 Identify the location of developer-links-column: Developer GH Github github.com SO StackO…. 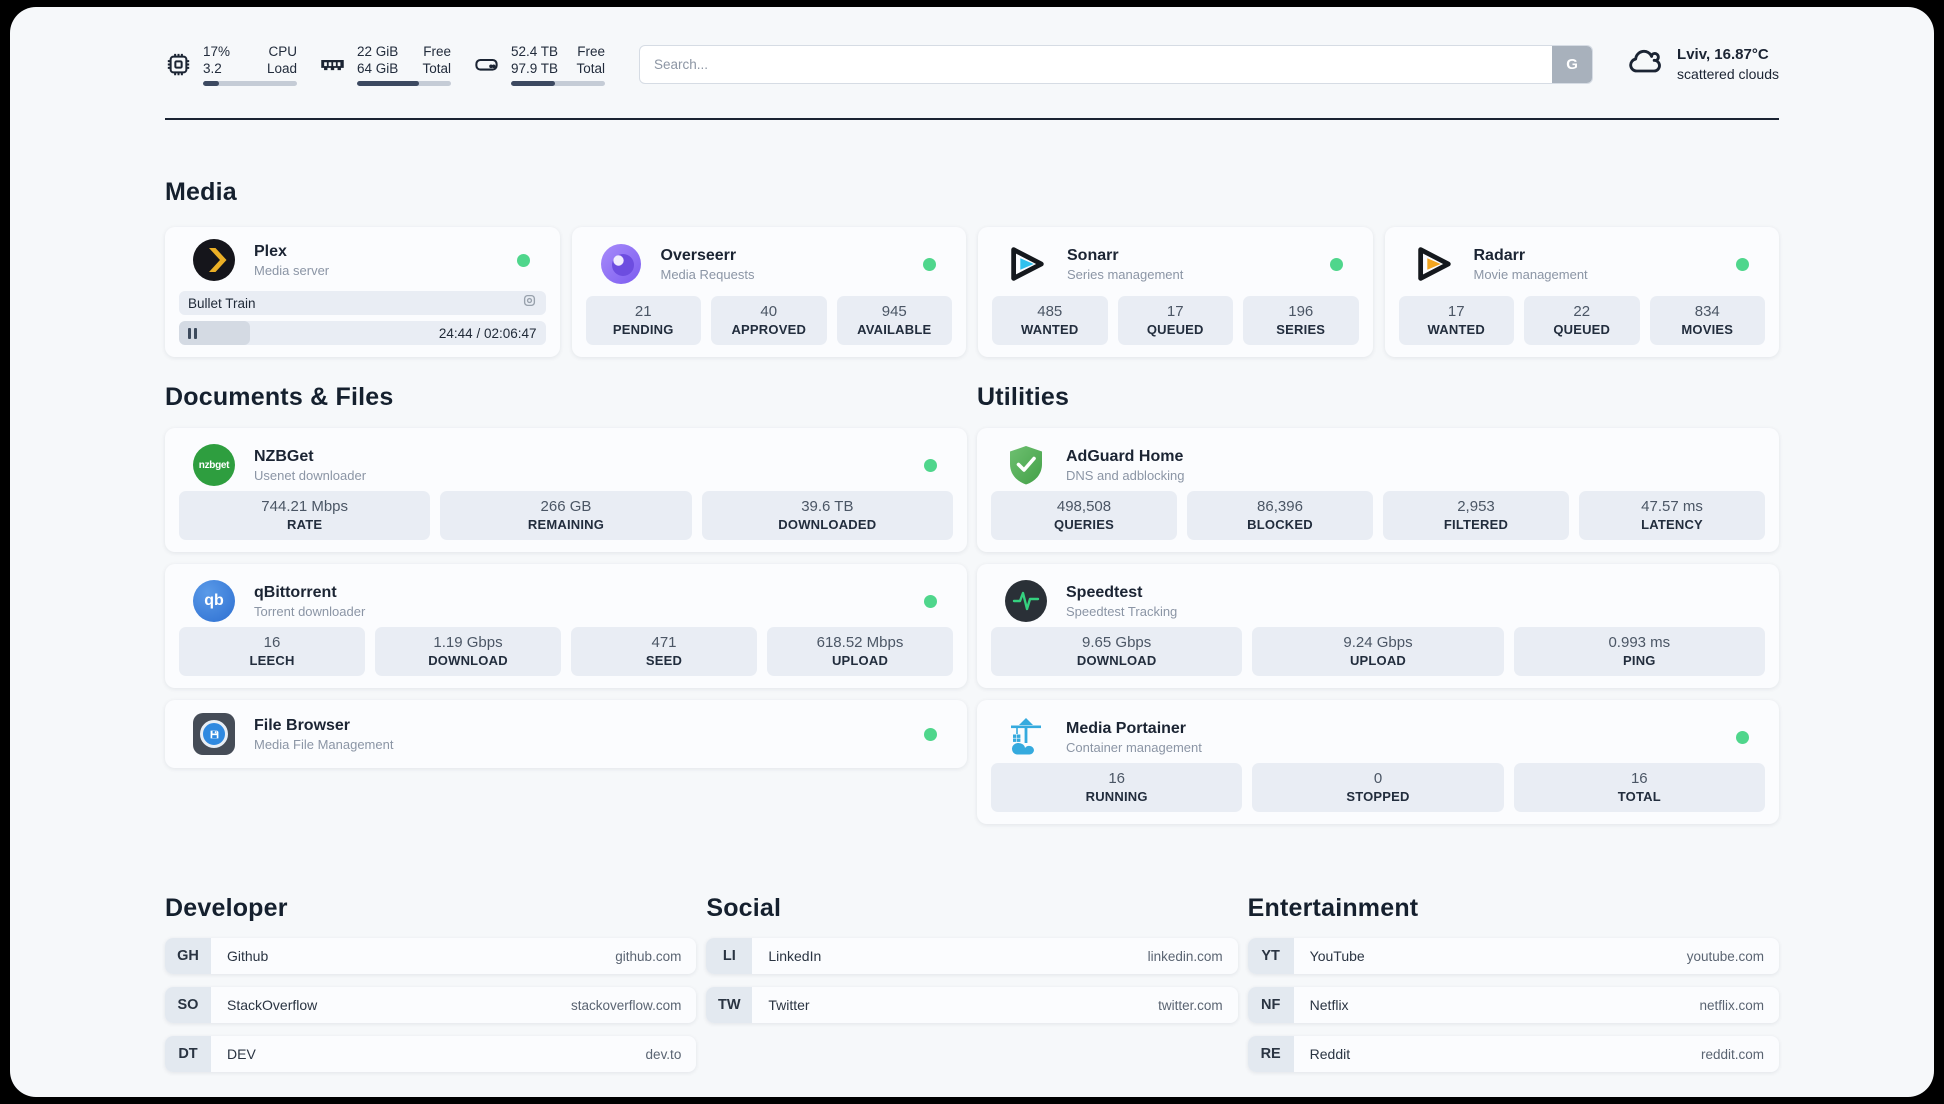
(431, 983).